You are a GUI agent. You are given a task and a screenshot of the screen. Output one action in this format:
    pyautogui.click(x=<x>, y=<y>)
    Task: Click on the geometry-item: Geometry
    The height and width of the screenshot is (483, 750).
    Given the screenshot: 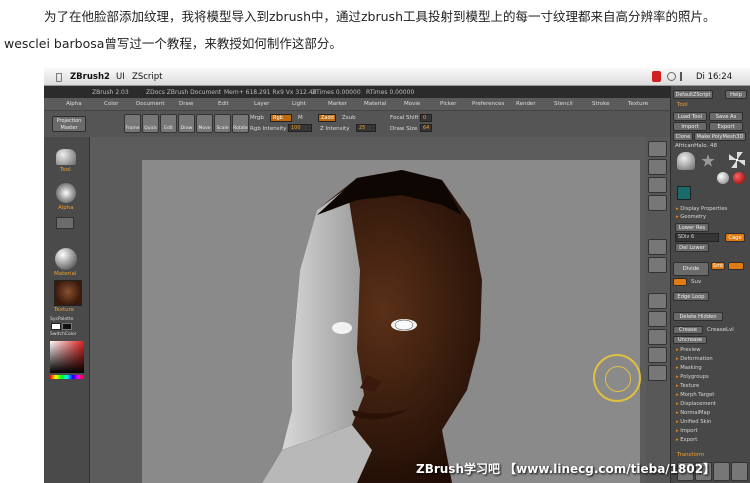 What is the action you would take?
    pyautogui.click(x=691, y=217)
    